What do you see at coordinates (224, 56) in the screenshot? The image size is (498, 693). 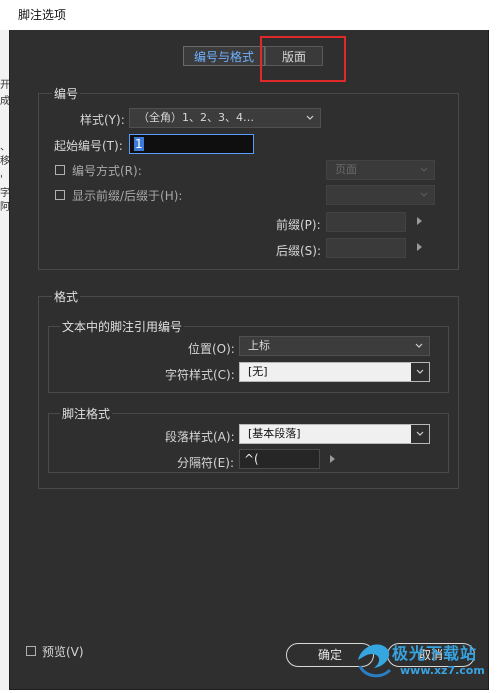 I see `tab-numbering-format: 编号与格式` at bounding box center [224, 56].